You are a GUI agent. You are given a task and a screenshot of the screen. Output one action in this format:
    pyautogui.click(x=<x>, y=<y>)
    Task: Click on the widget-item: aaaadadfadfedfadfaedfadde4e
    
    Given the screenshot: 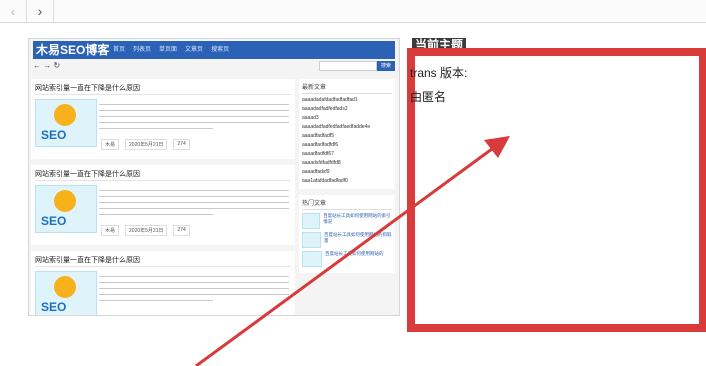 What is the action you would take?
    pyautogui.click(x=336, y=127)
    